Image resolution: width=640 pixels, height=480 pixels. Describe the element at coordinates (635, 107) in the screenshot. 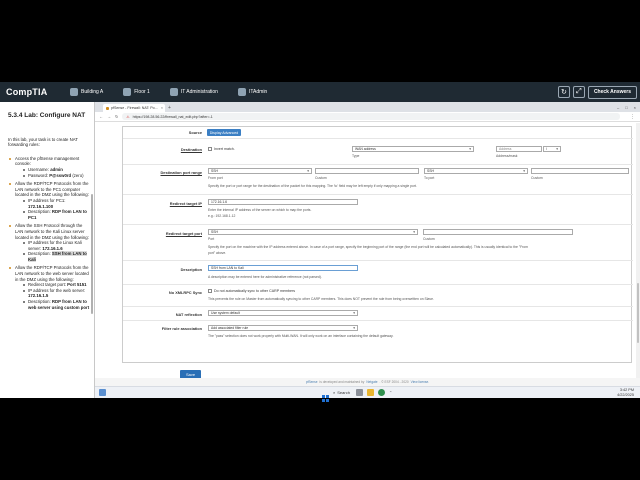

I see `window-close-icon: ×` at that location.